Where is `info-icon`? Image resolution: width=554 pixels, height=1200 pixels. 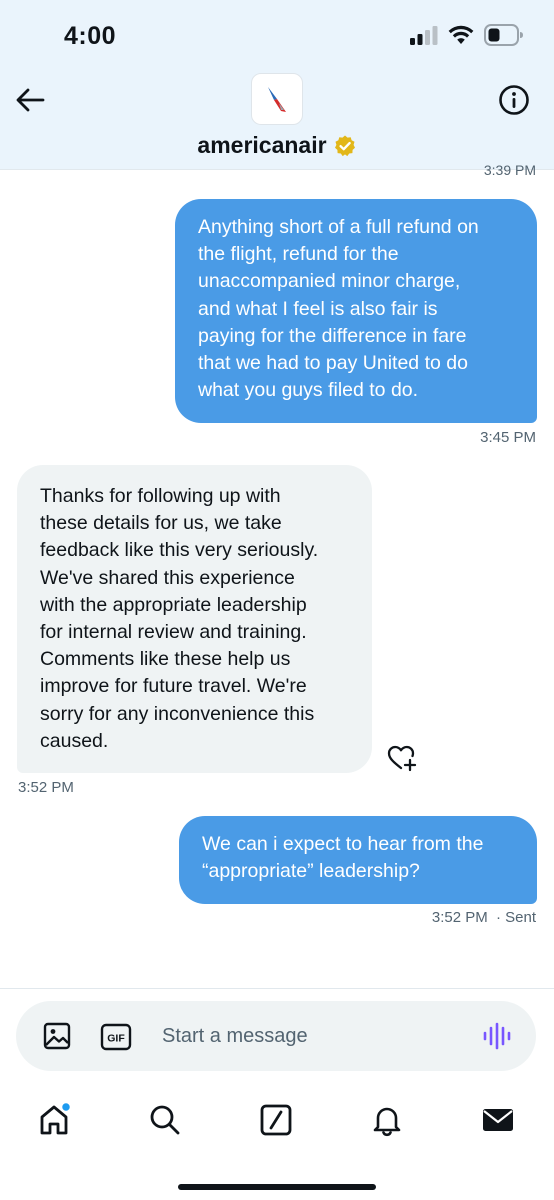 info-icon is located at coordinates (514, 100).